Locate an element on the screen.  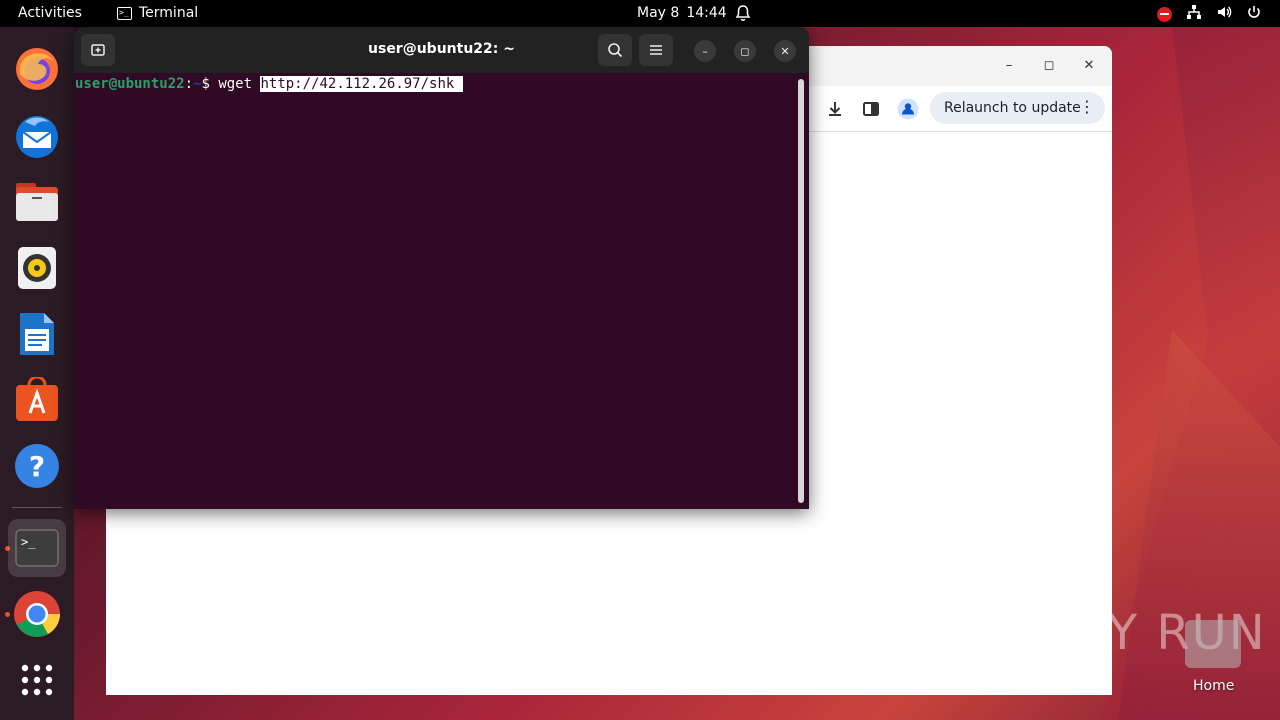
chrome-icon is located at coordinates (37, 614).